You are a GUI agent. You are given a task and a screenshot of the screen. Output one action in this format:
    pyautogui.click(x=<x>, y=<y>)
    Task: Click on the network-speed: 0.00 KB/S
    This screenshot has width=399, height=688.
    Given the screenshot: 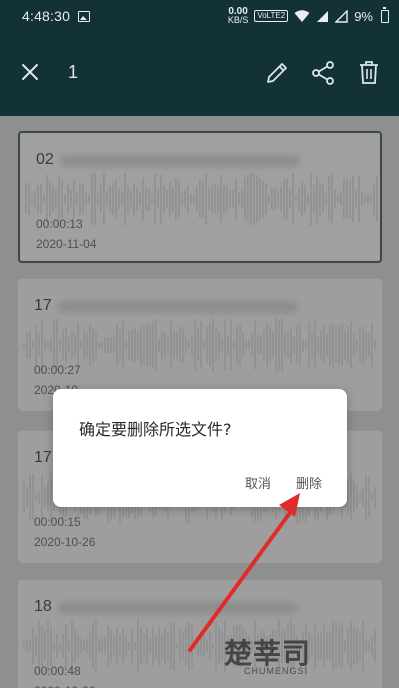 What is the action you would take?
    pyautogui.click(x=238, y=16)
    